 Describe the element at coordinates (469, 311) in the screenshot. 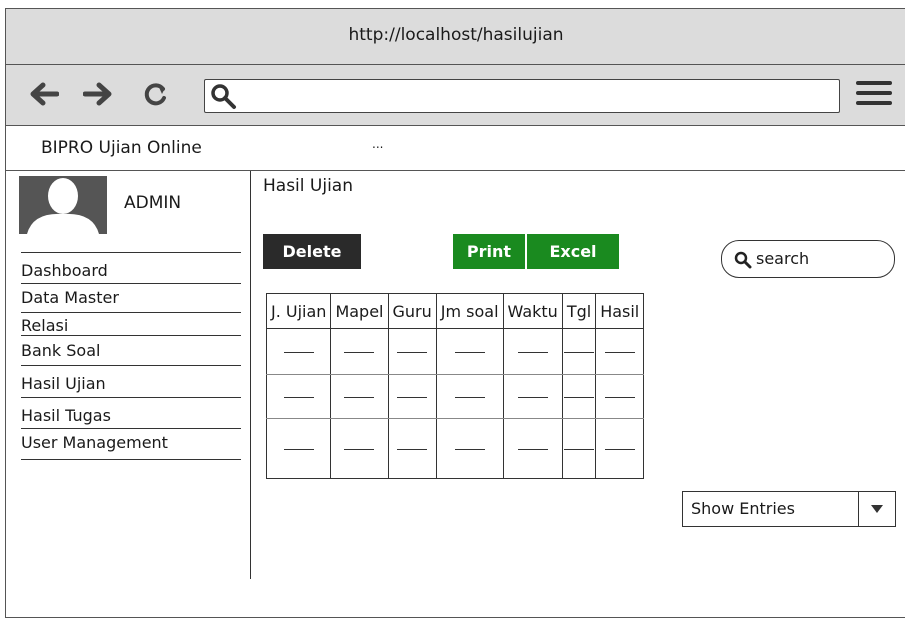

I see `column-header: Jm soal` at that location.